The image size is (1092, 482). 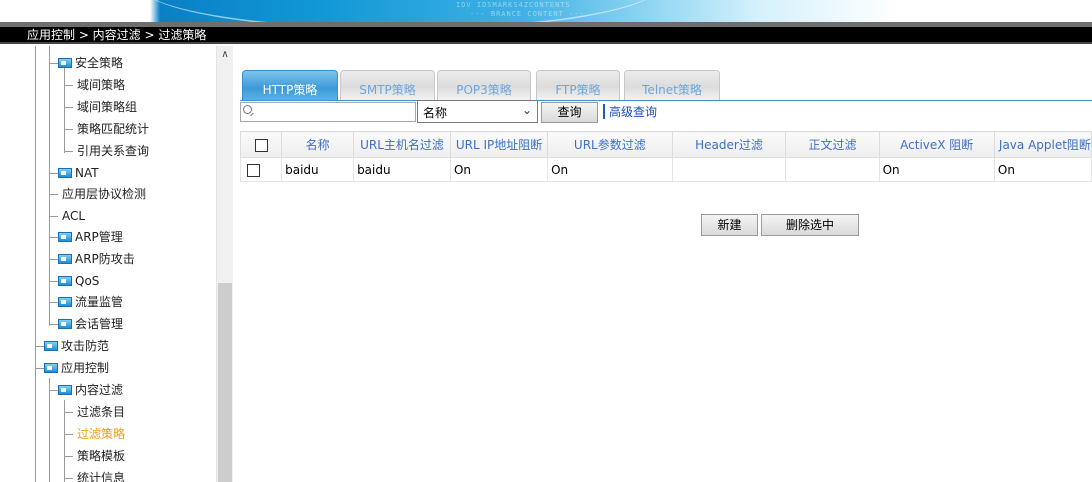 What do you see at coordinates (610, 169) in the screenshot?
I see `table-cell-url-param-filter: On` at bounding box center [610, 169].